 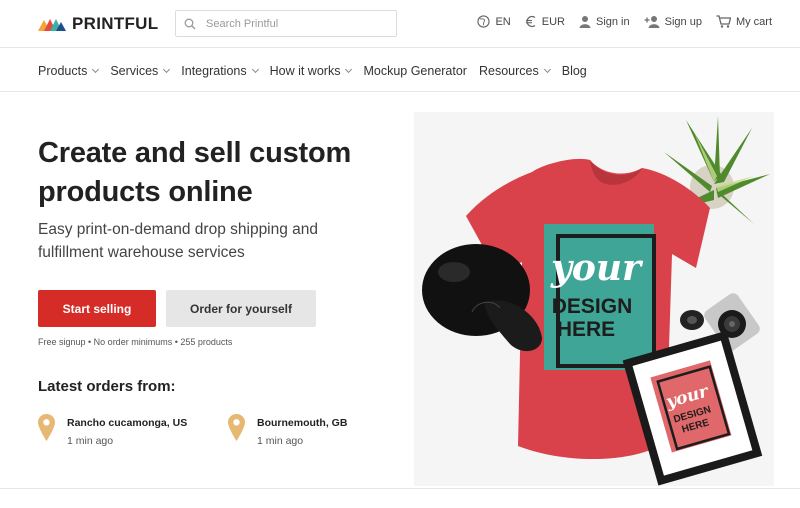 What do you see at coordinates (723, 21) in the screenshot?
I see `cart-icon` at bounding box center [723, 21].